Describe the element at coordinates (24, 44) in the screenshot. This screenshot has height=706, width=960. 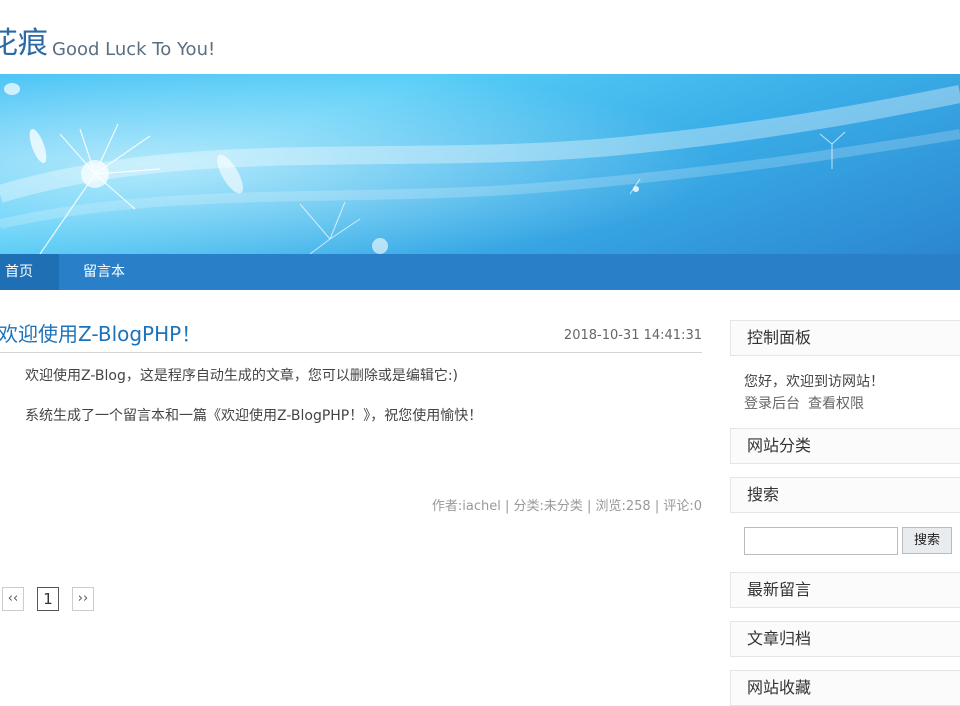
I see `site-title: 花痕` at that location.